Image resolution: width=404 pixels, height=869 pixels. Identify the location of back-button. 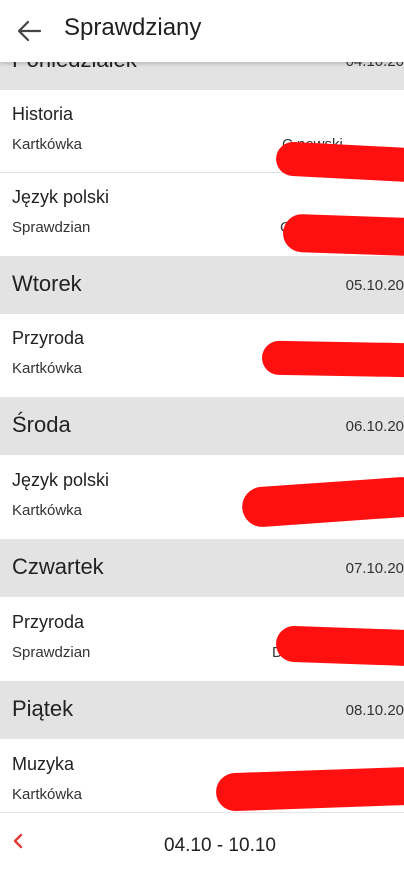
(29, 31).